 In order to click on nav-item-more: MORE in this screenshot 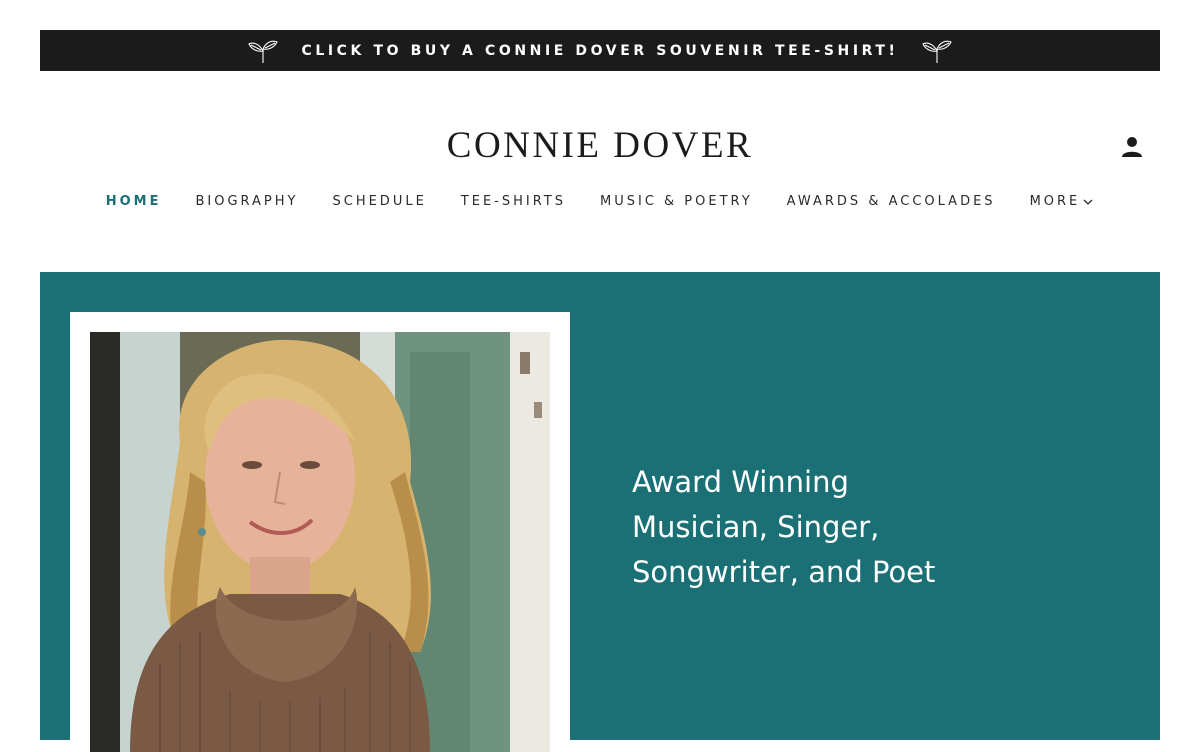, I will do `click(1062, 201)`.